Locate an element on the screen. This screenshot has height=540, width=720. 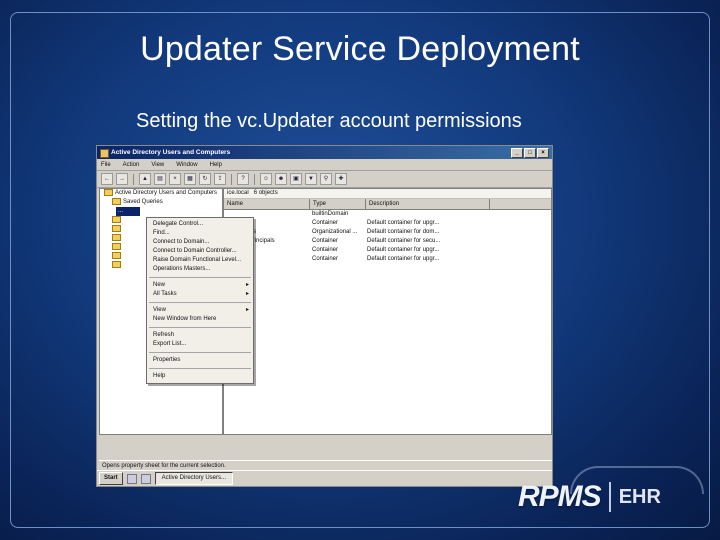
window-title: Active Directory Users and Computers is located at coordinates (171, 152).